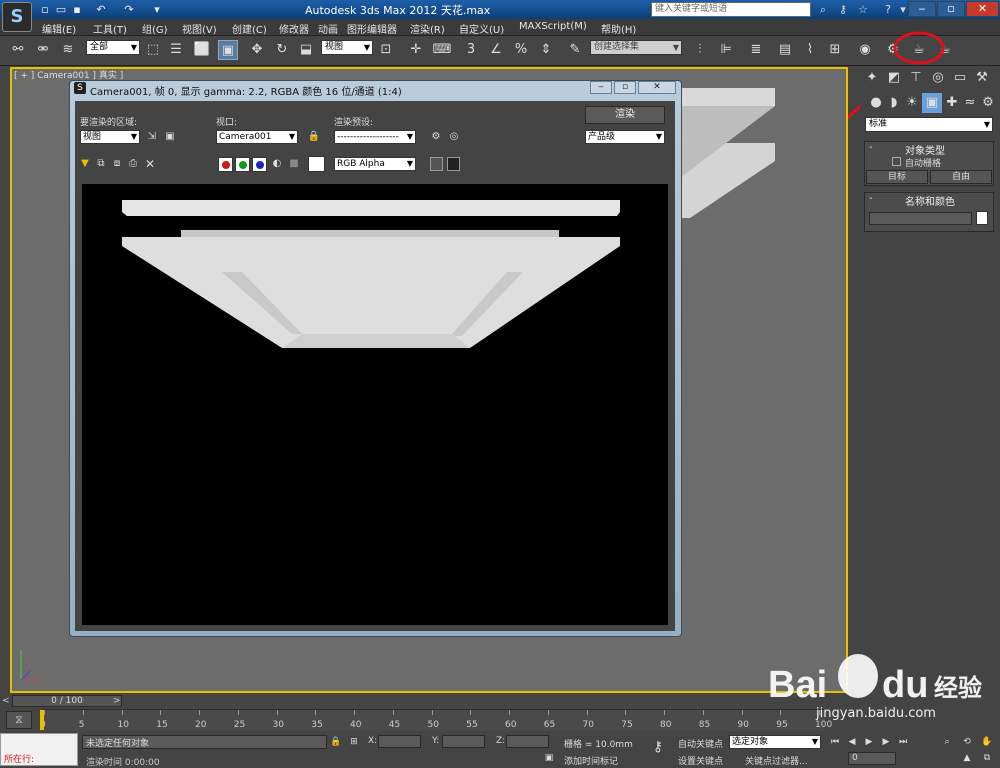  Describe the element at coordinates (354, 742) in the screenshot. I see `absolute-mode-icon: ⊞` at that location.